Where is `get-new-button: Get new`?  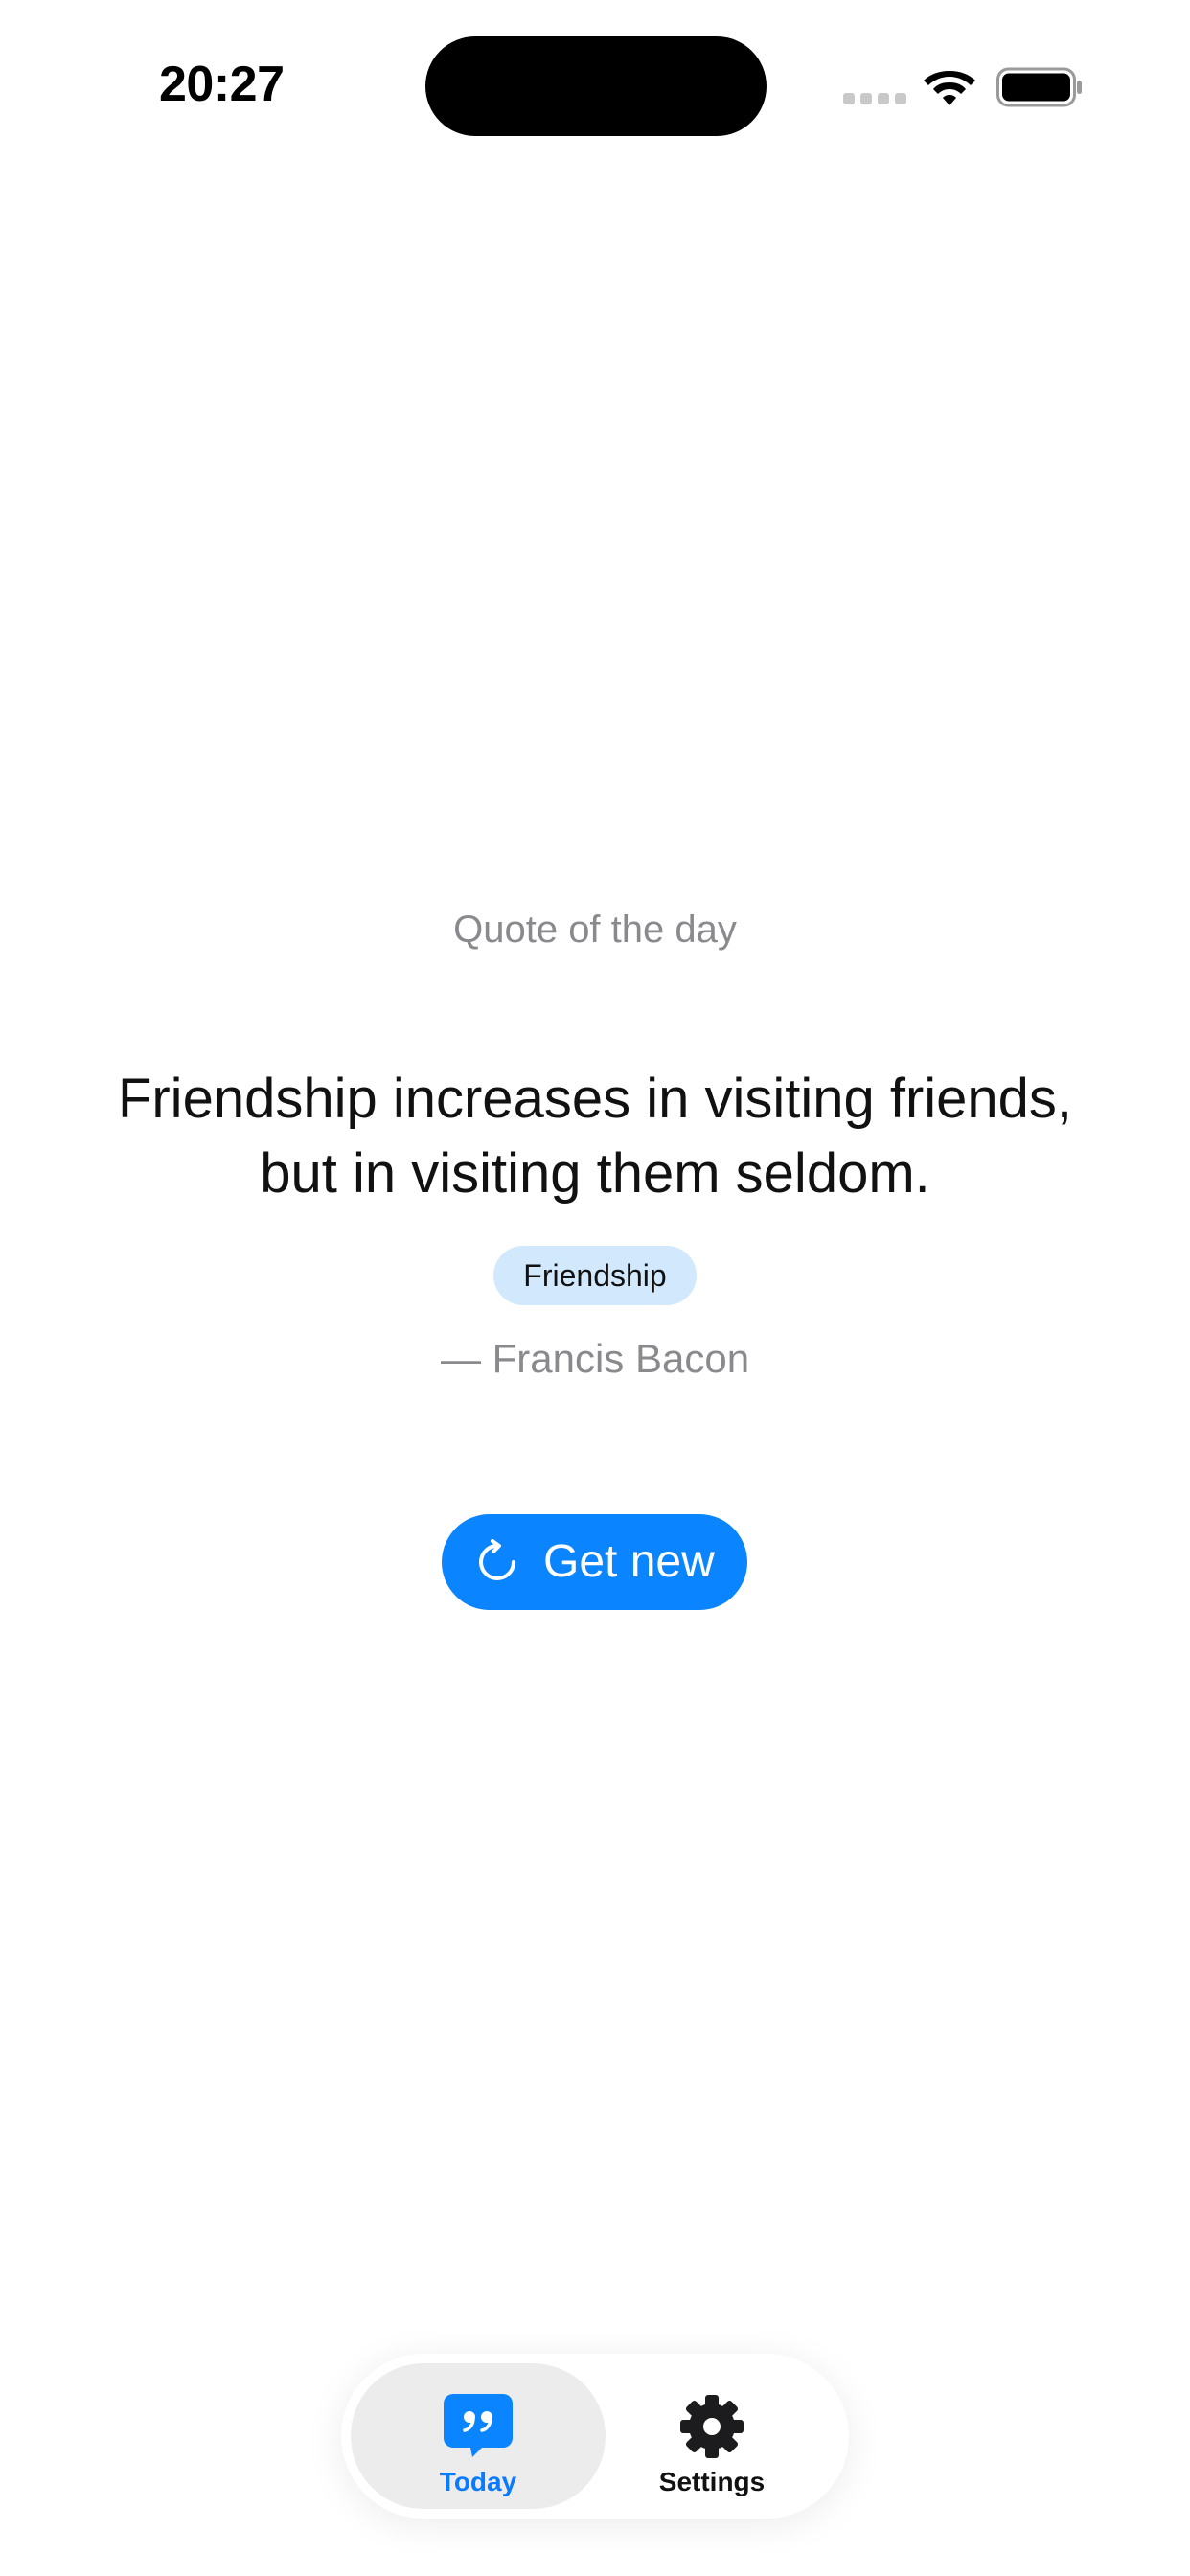
get-new-button: Get new is located at coordinates (594, 1562).